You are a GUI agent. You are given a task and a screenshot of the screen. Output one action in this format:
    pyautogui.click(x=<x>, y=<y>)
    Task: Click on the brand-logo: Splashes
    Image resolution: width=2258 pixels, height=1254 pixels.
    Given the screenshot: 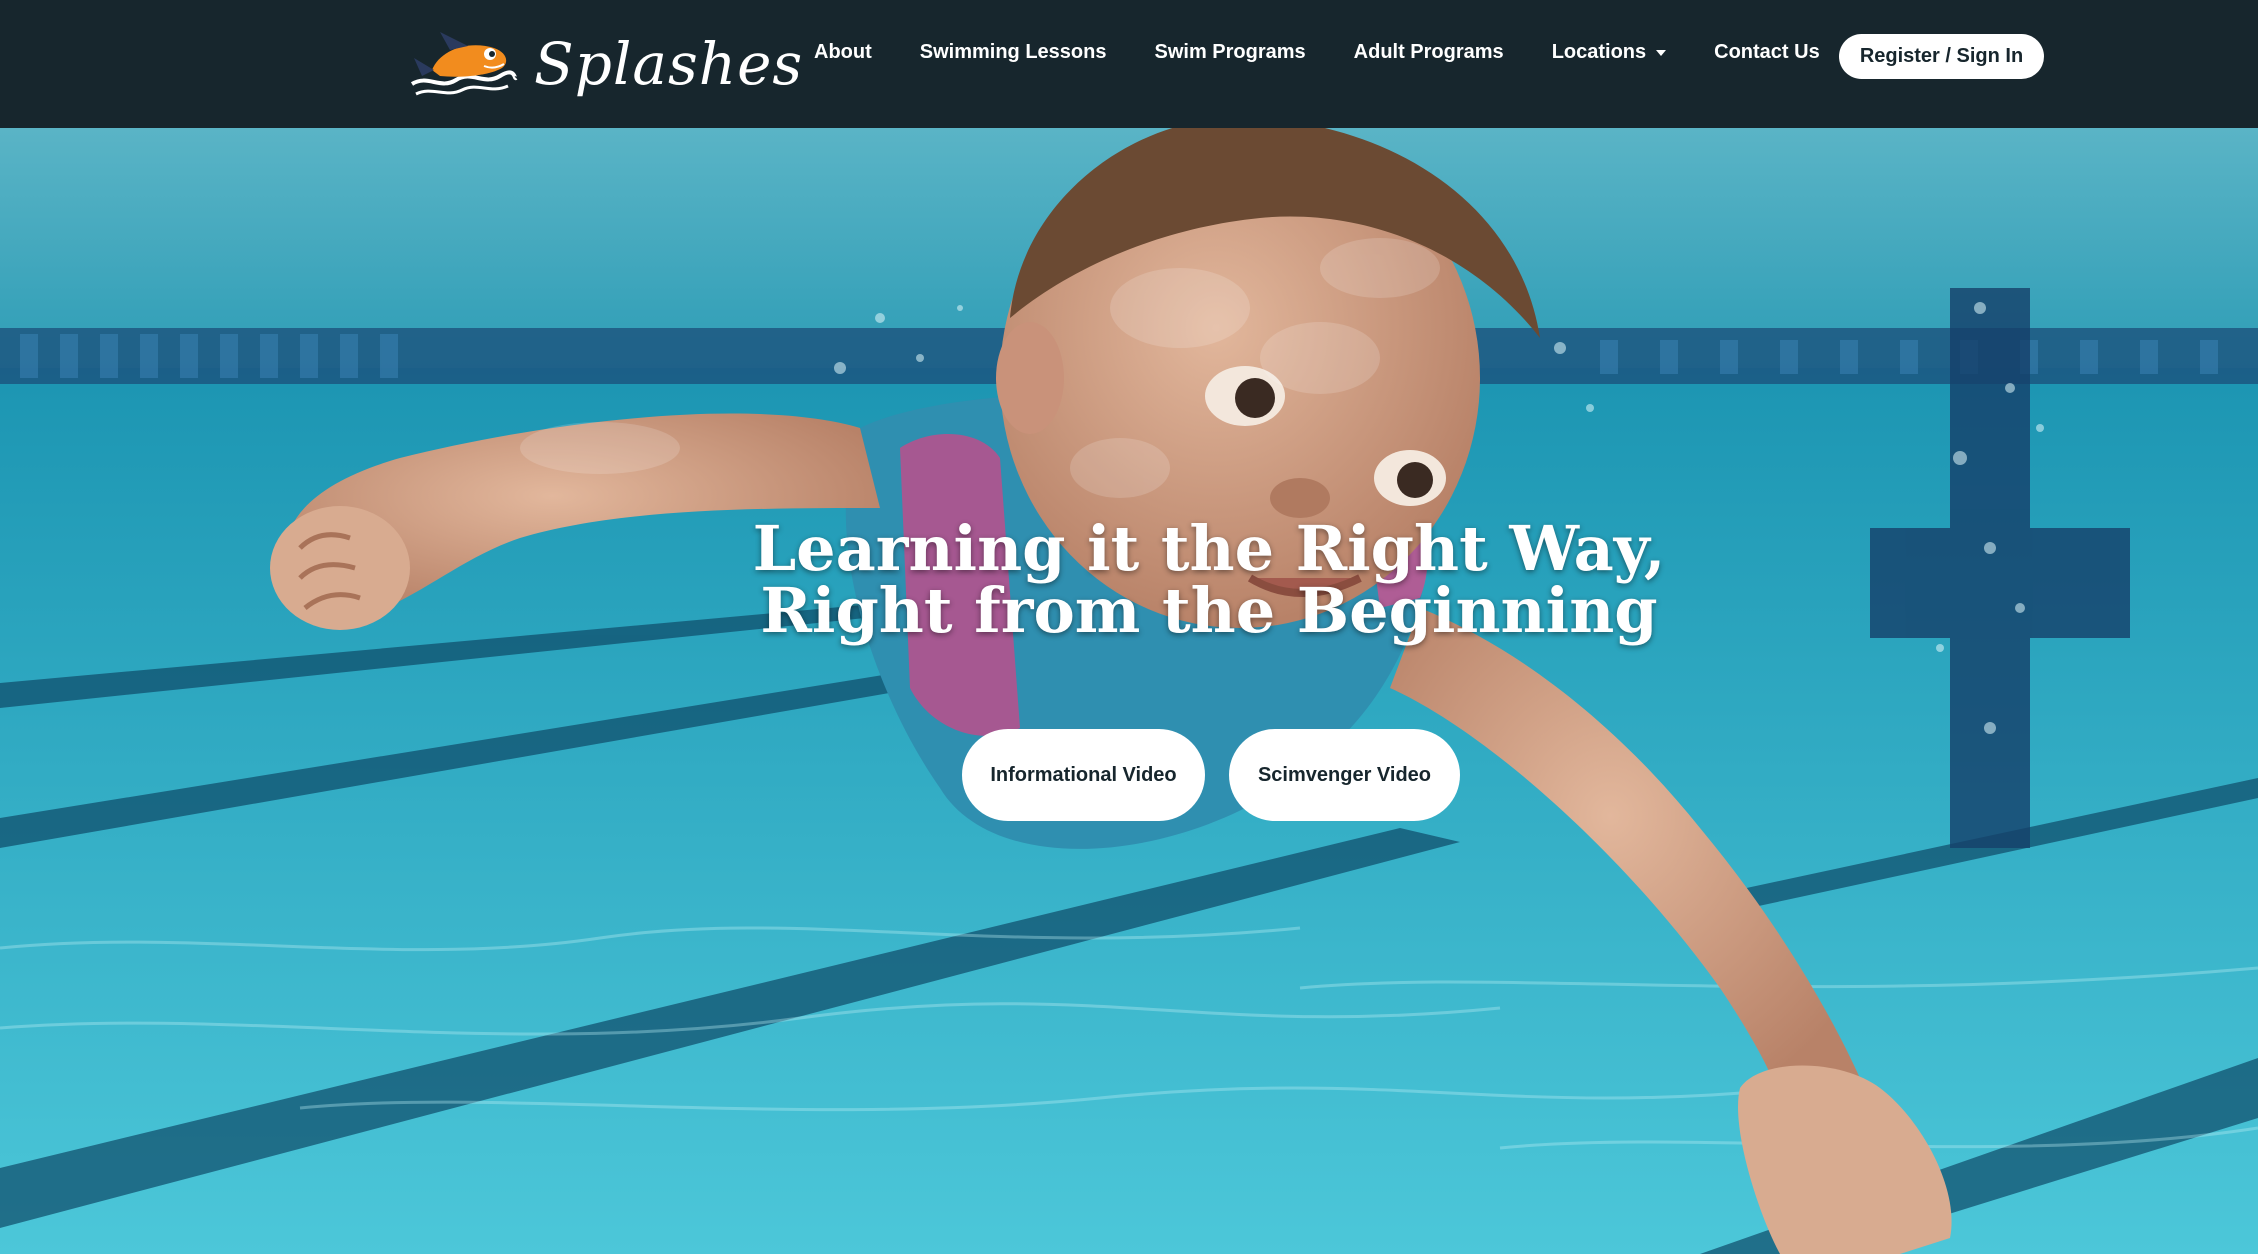 What is the action you would take?
    pyautogui.click(x=606, y=64)
    